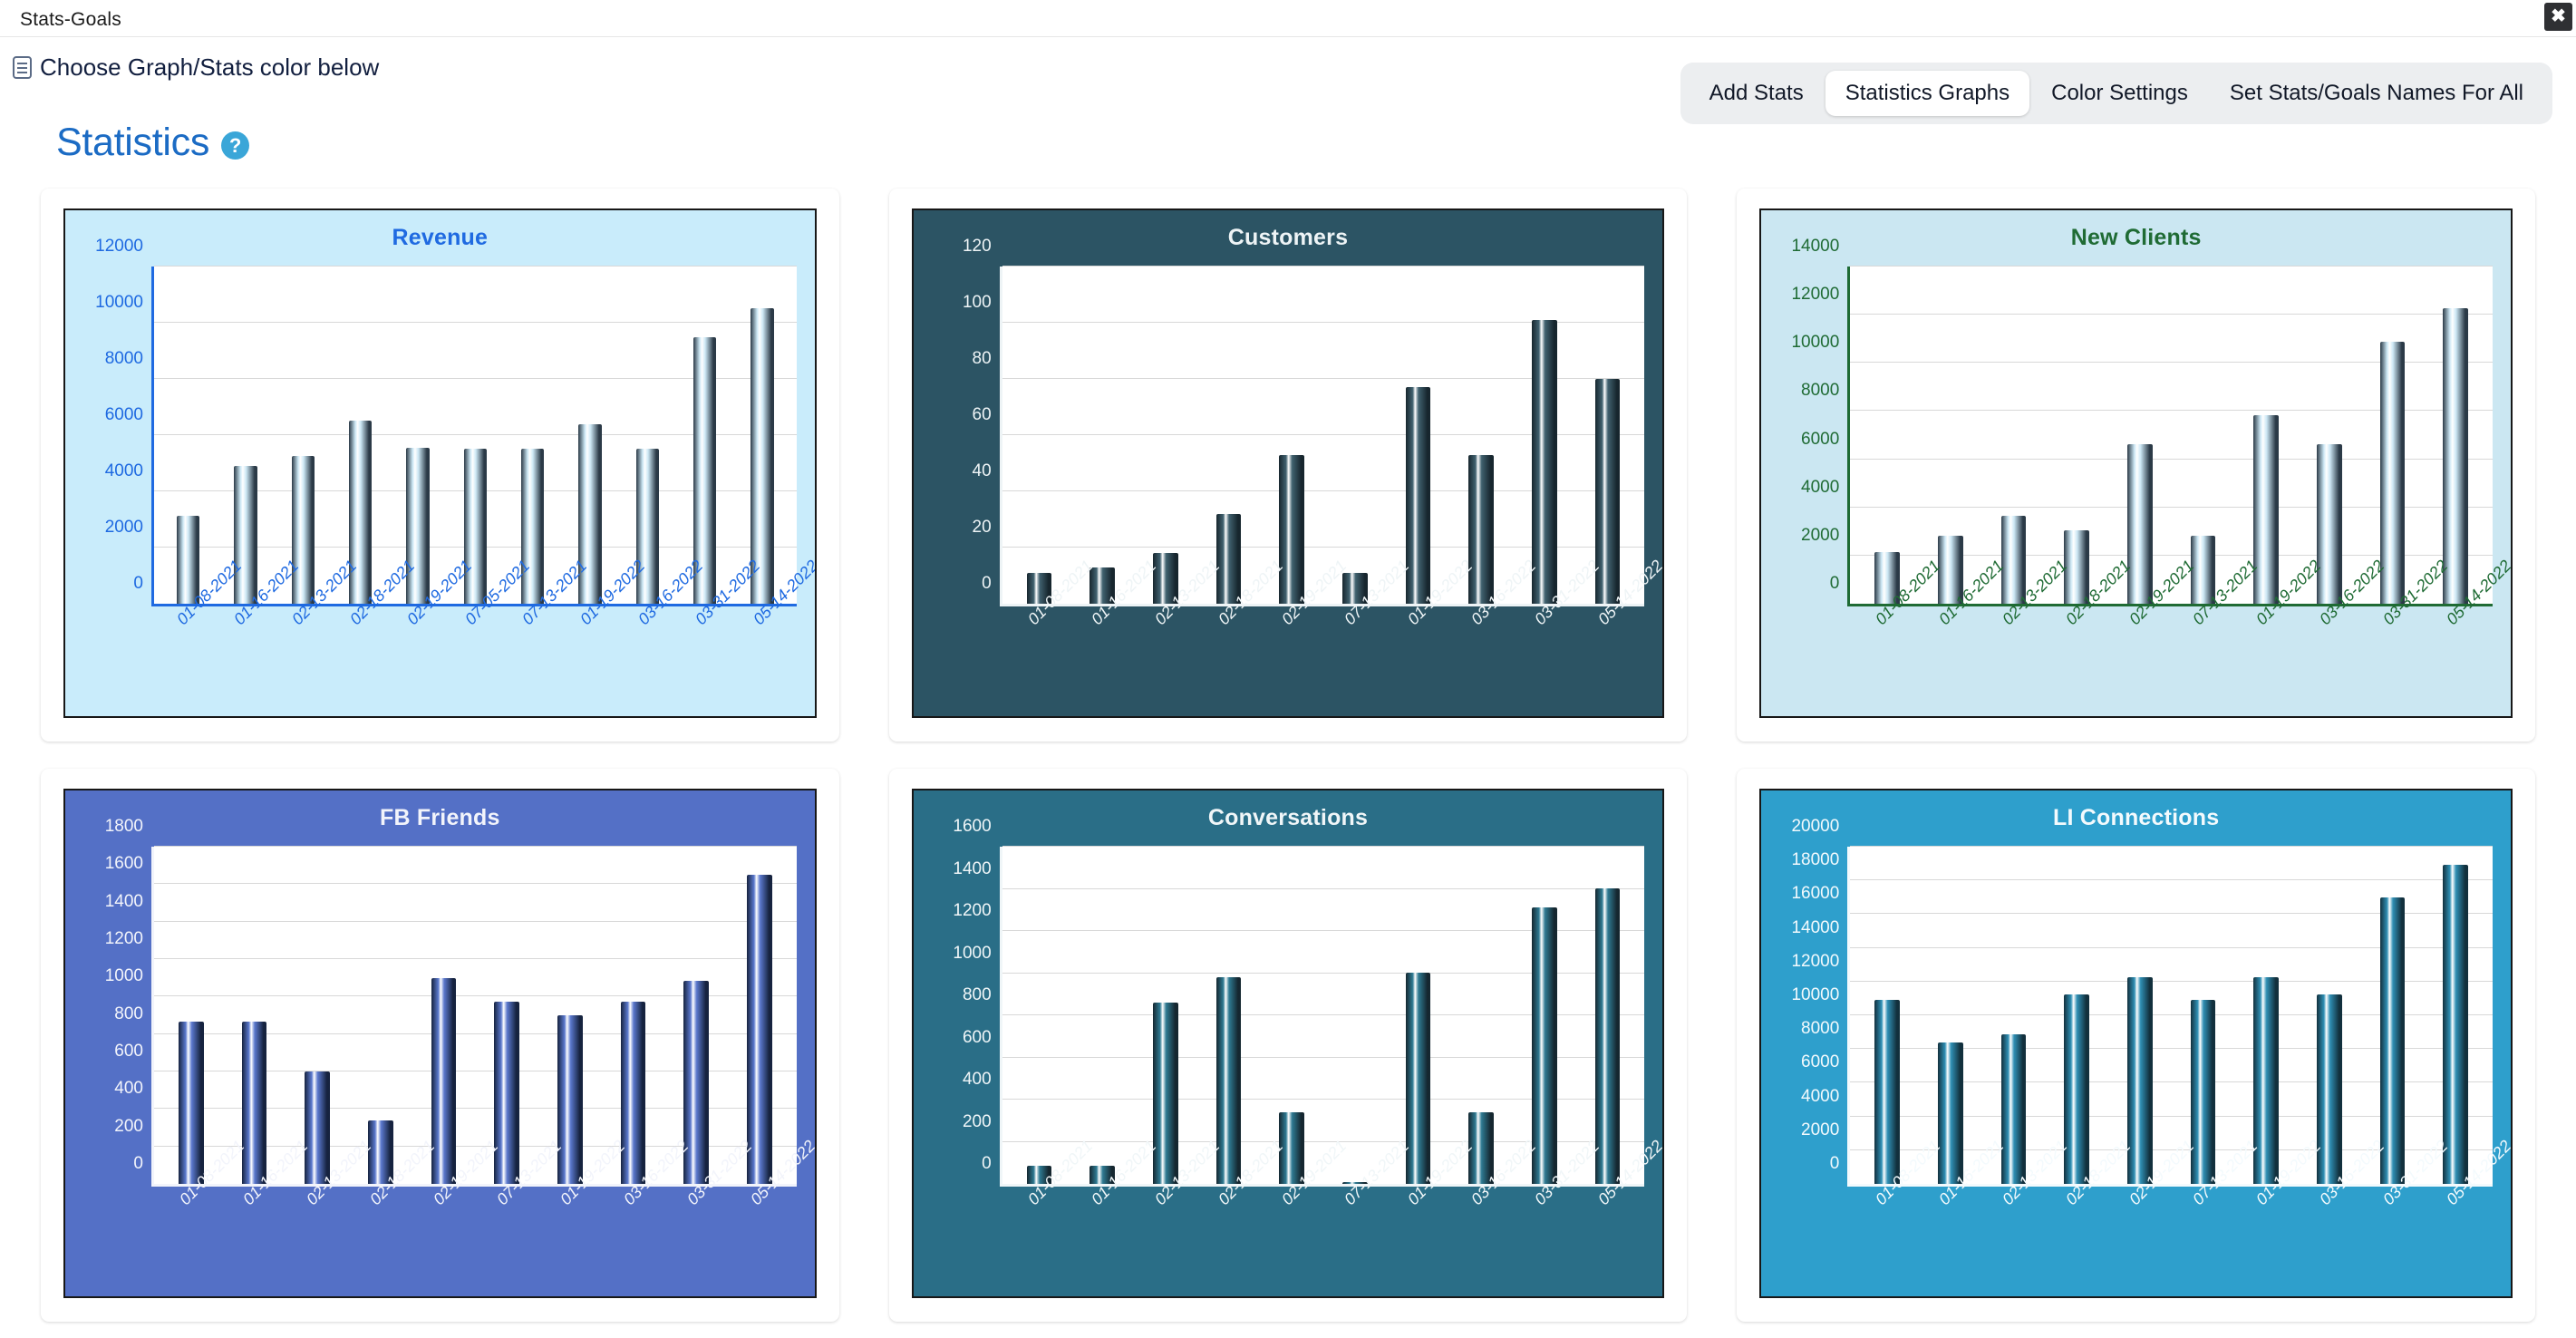 The image size is (2576, 1338). I want to click on tab-statistics-graphs: Statistics Graphs, so click(1927, 93).